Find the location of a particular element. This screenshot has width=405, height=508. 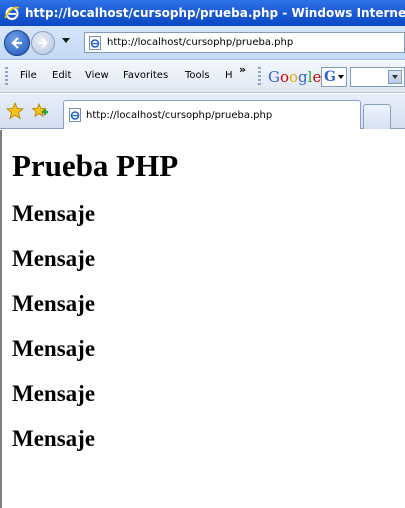

tab-bar: http://localhost/cursophp/prueba.php is located at coordinates (202, 111).